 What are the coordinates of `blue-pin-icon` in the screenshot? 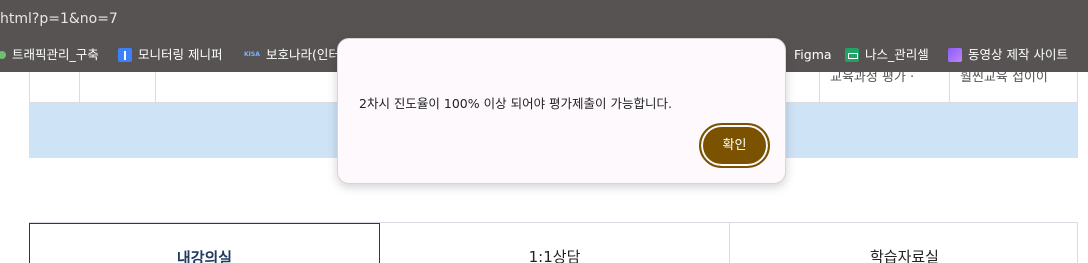 It's located at (125, 55).